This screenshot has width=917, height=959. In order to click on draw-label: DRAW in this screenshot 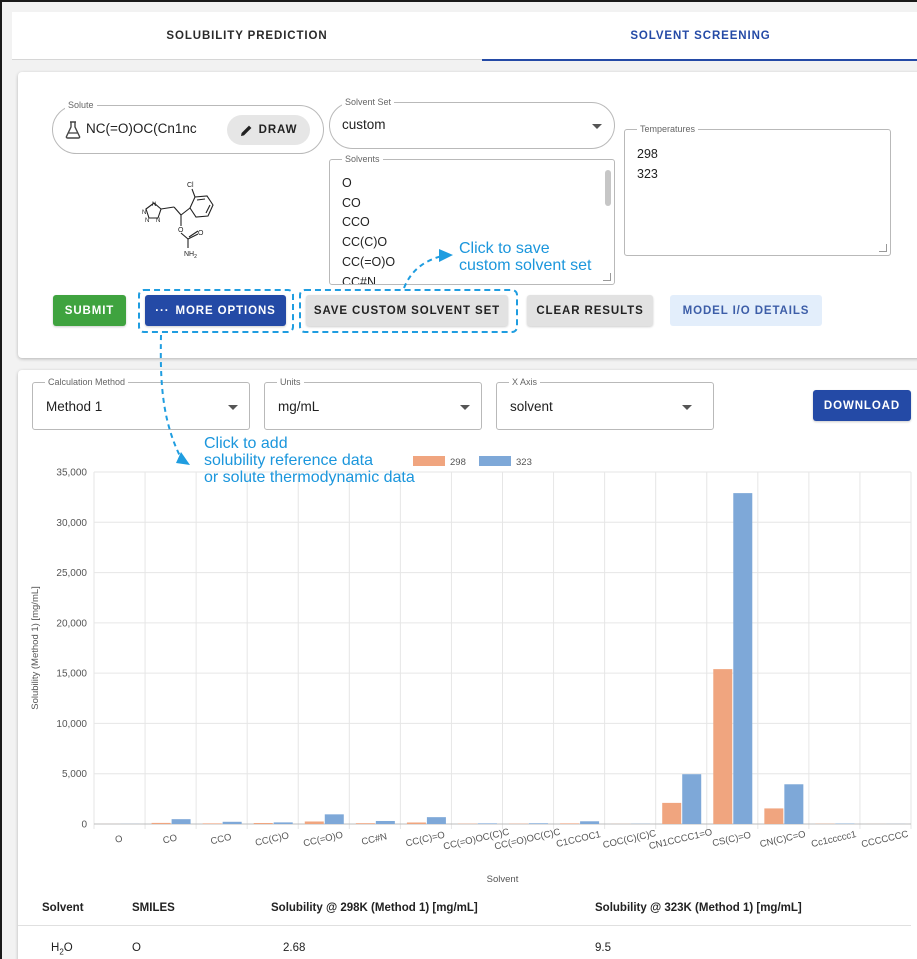, I will do `click(278, 130)`.